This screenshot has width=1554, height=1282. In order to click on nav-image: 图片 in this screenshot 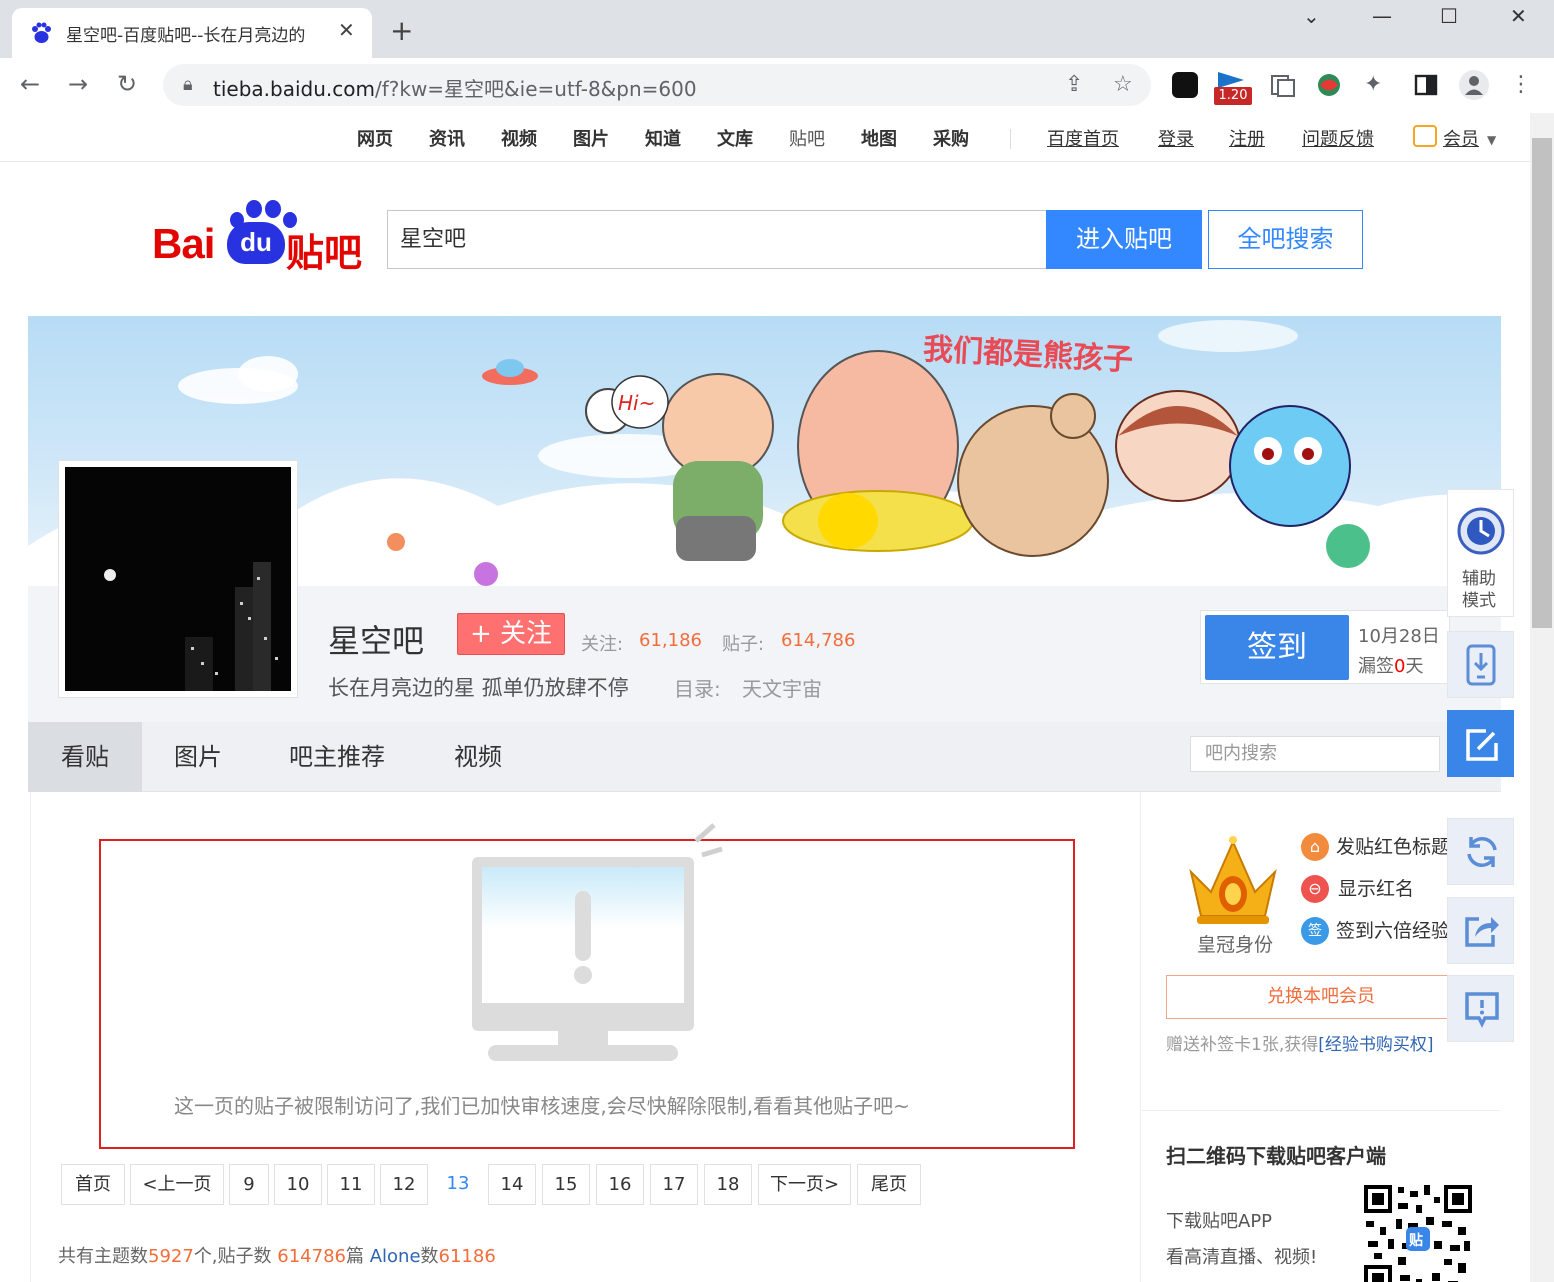, I will do `click(591, 138)`.